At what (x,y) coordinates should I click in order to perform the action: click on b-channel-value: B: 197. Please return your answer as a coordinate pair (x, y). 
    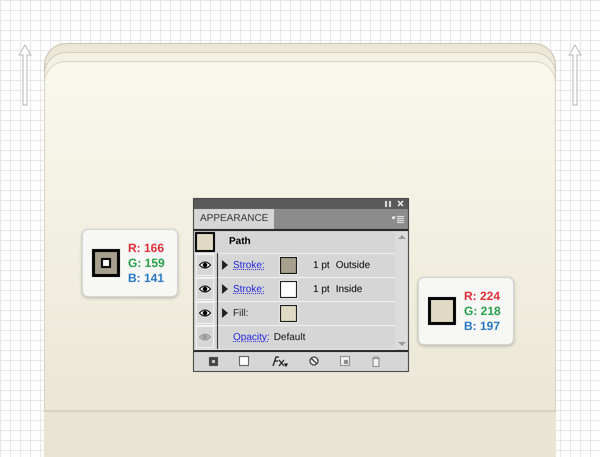
    Looking at the image, I should click on (482, 326).